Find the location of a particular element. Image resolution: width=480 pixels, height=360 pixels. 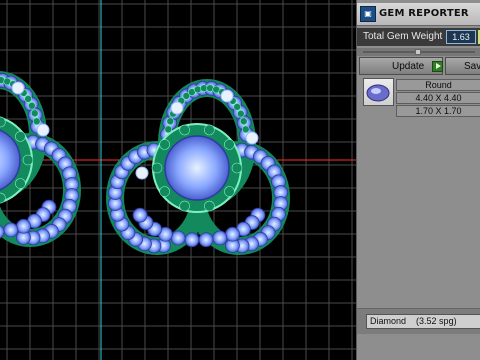

gem-list-item: Round 4.40 X 4.40 1.70 X 1.70 is located at coordinates (420, 98).